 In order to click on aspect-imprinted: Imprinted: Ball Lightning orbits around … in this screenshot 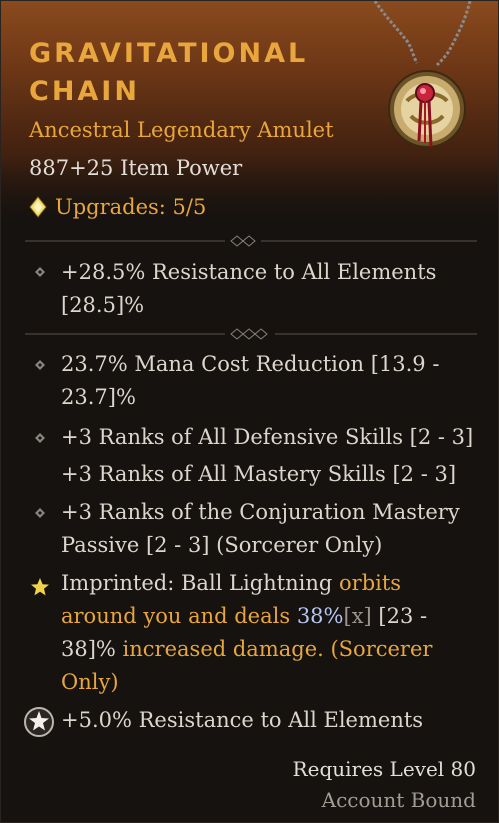, I will do `click(271, 633)`.